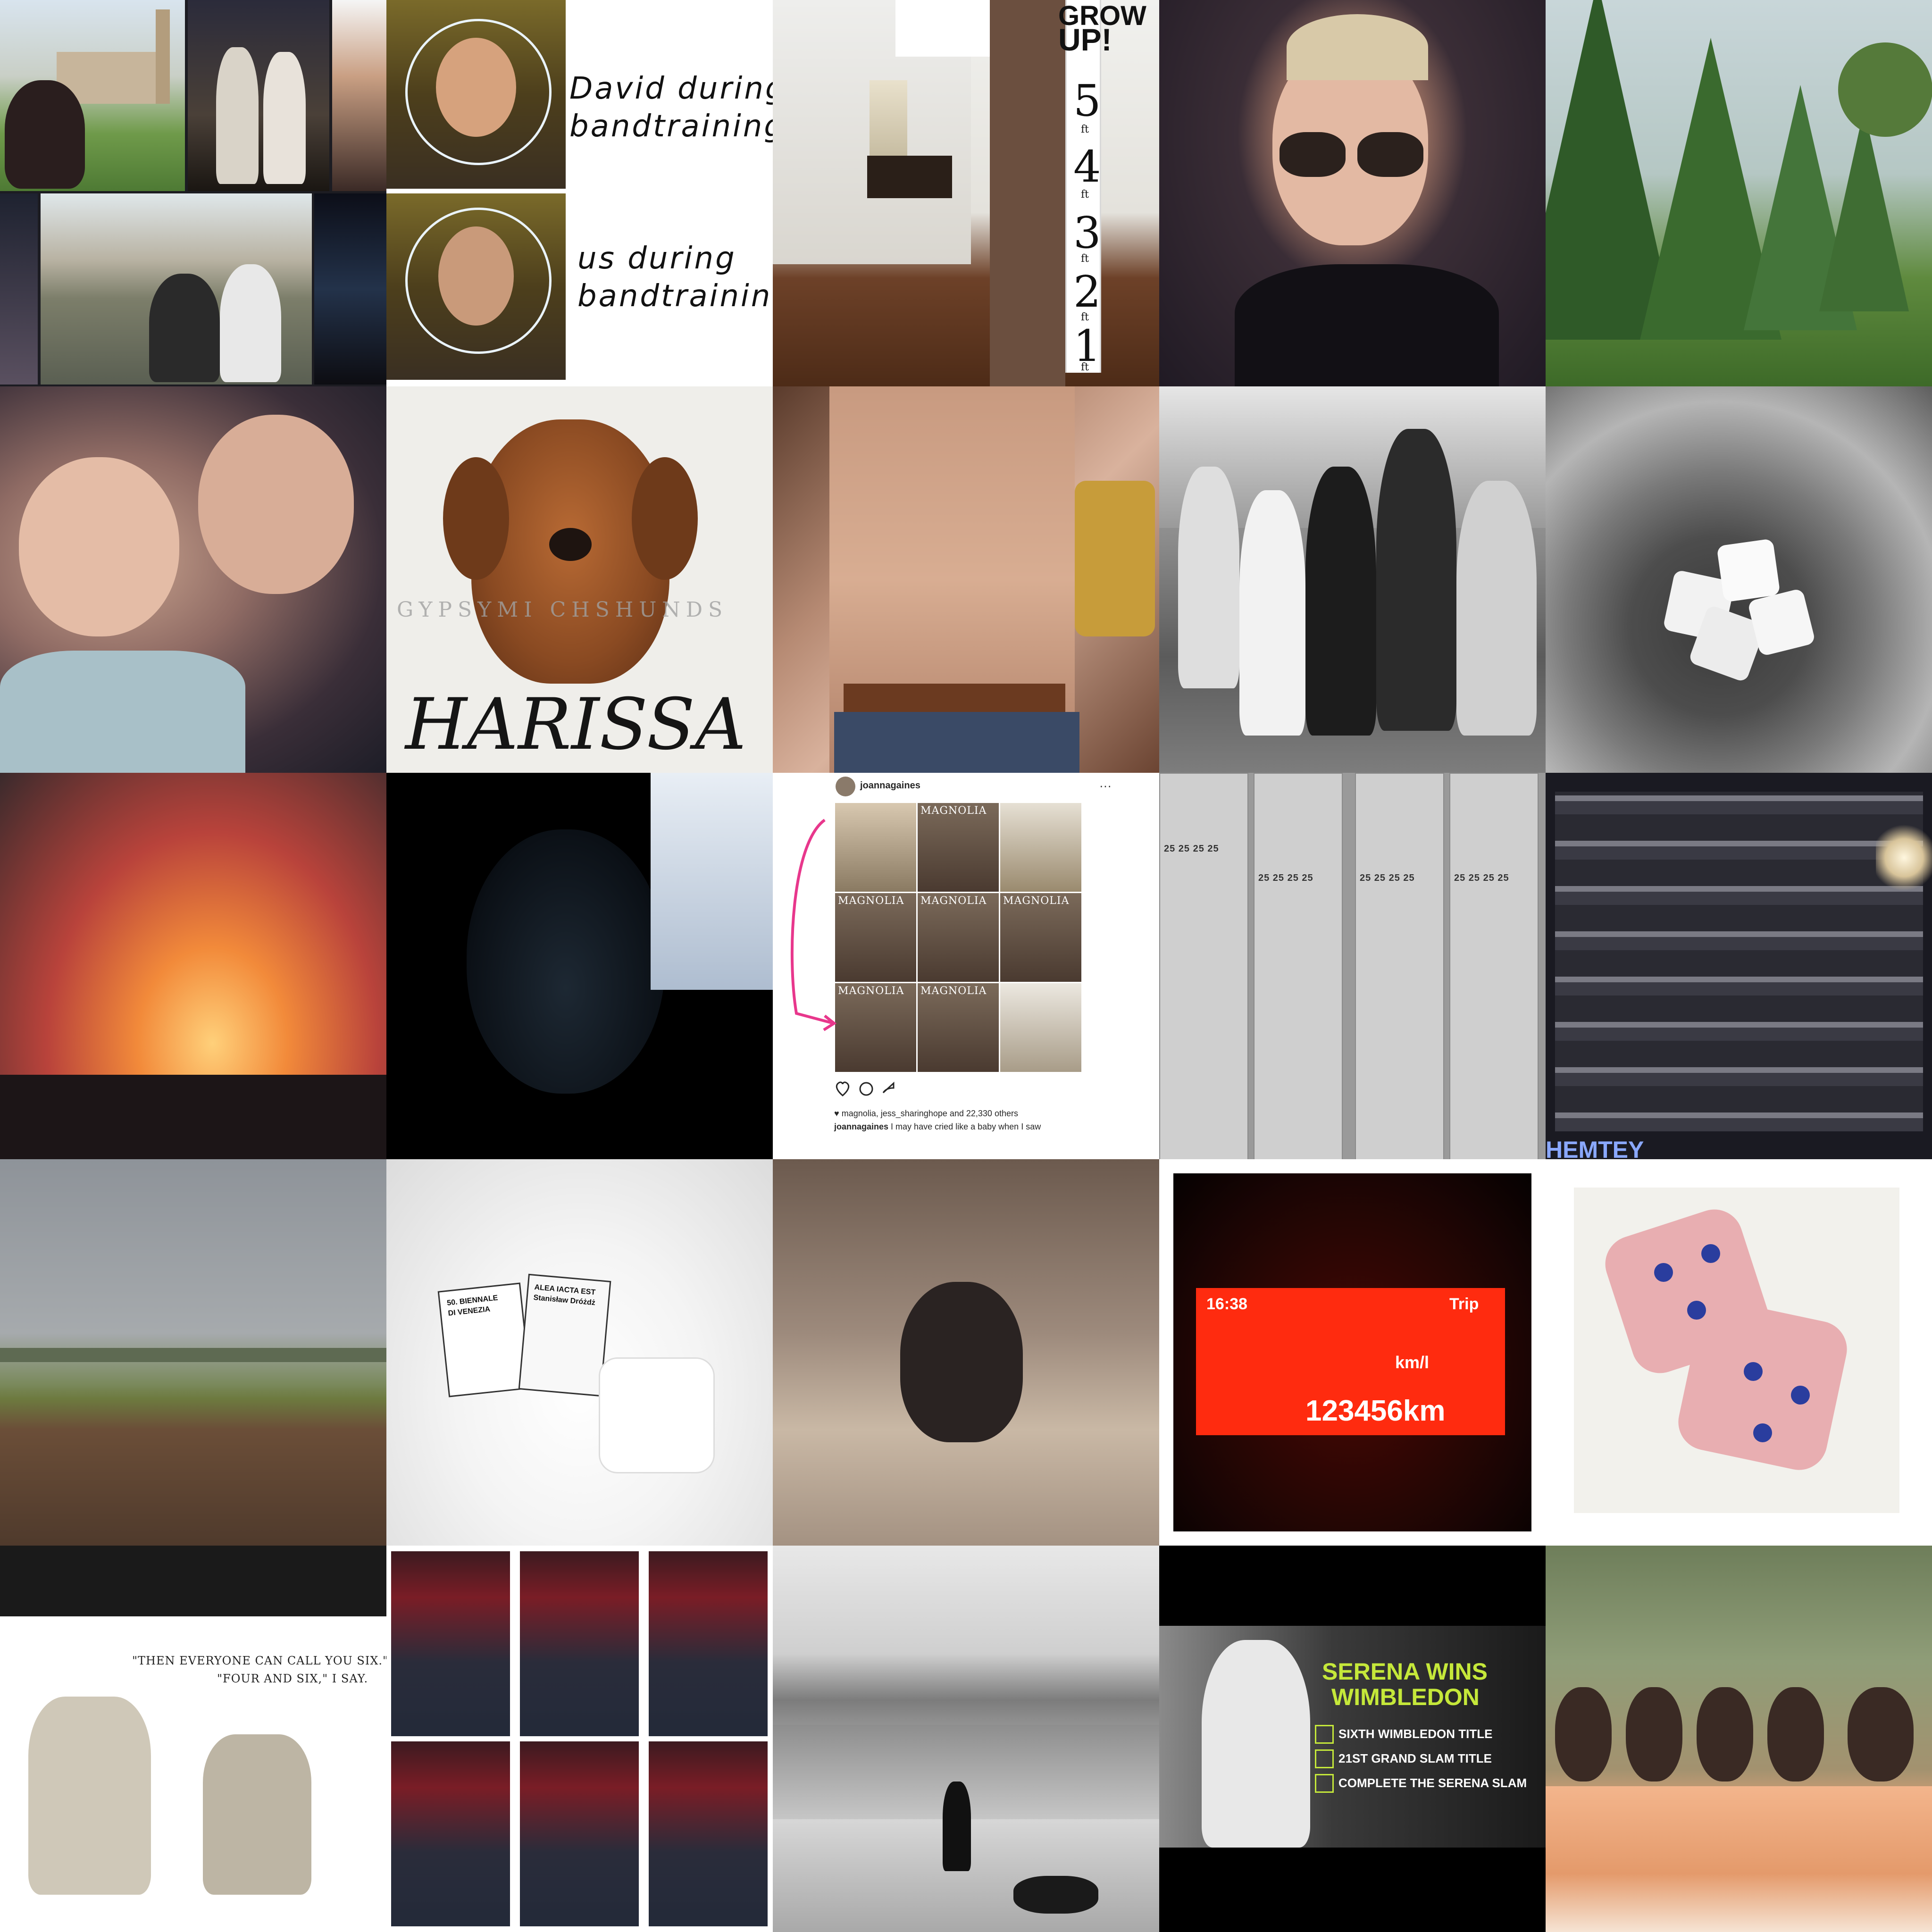  What do you see at coordinates (45, 134) in the screenshot?
I see `person-silhouette` at bounding box center [45, 134].